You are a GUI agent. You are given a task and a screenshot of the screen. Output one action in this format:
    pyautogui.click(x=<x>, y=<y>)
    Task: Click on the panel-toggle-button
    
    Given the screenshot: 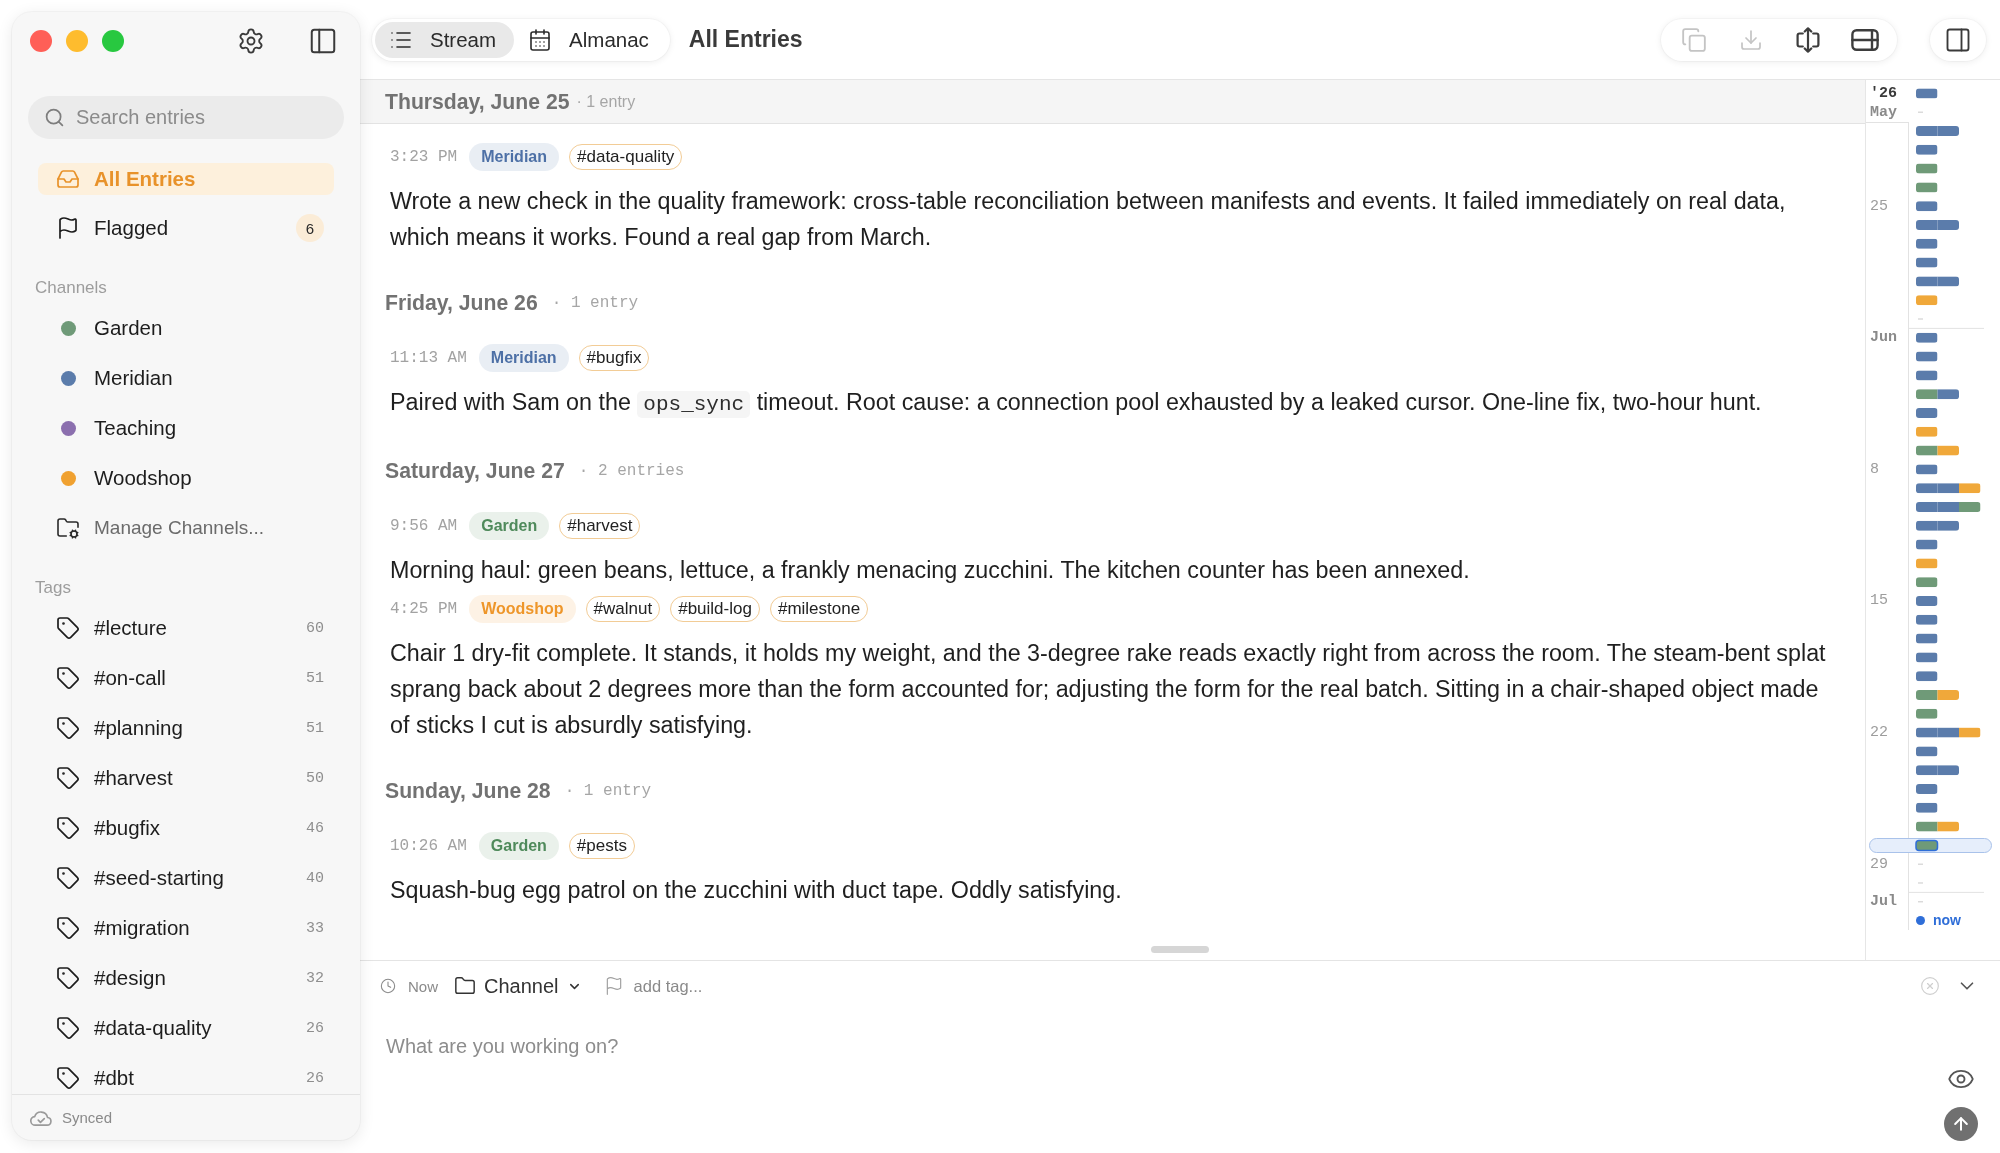 What is the action you would take?
    pyautogui.click(x=1958, y=39)
    